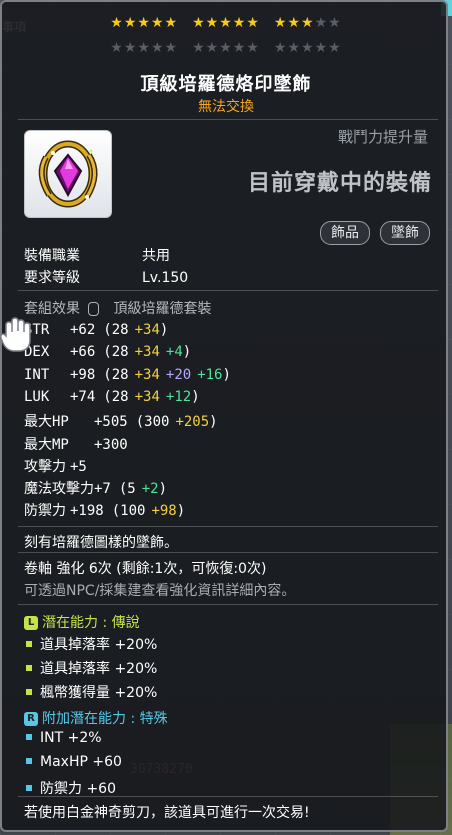  Describe the element at coordinates (59, 489) in the screenshot. I see `stat-name: 魔法攻擊力` at that location.